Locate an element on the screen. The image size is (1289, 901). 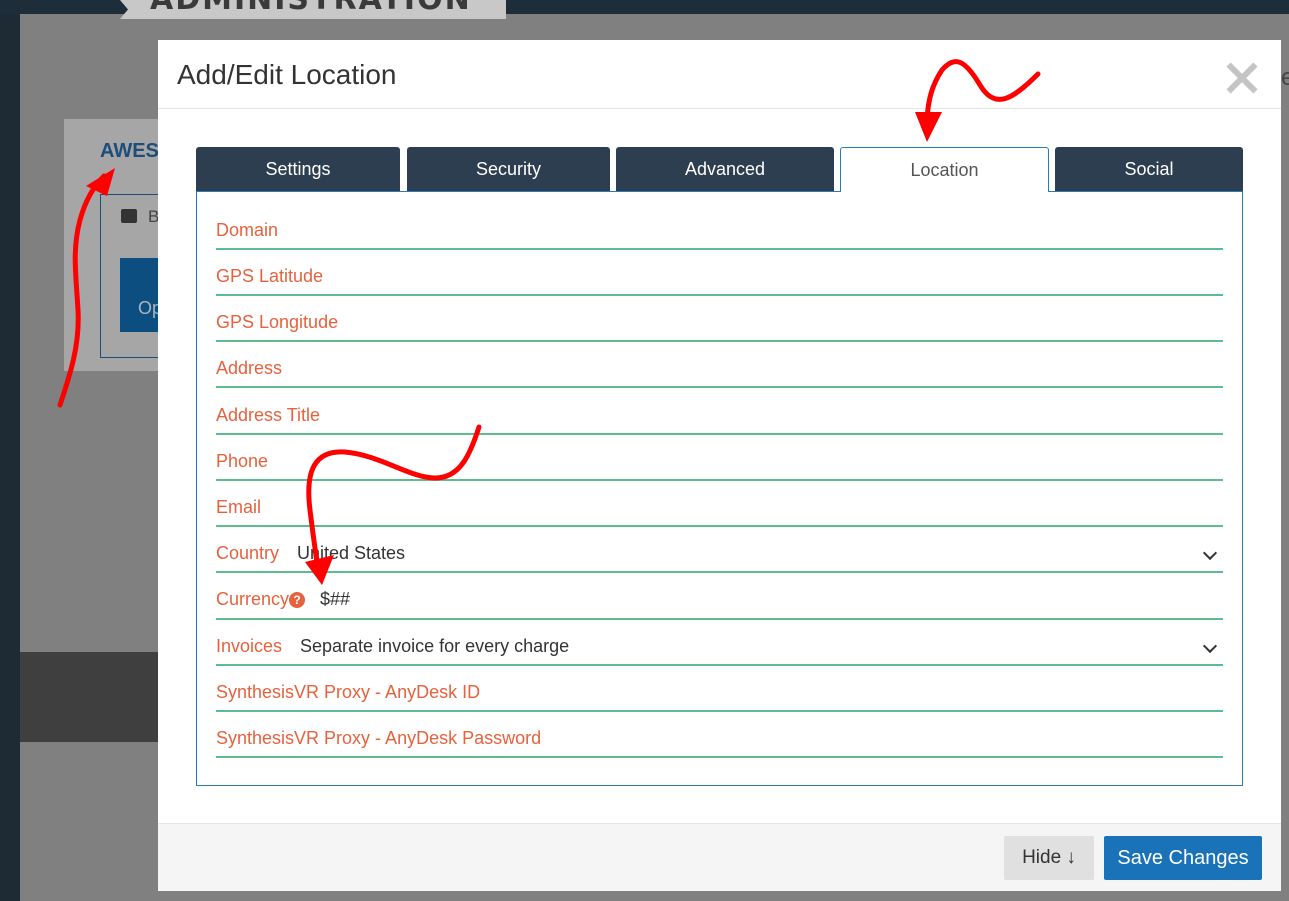
email-field: Email is located at coordinates (719, 504).